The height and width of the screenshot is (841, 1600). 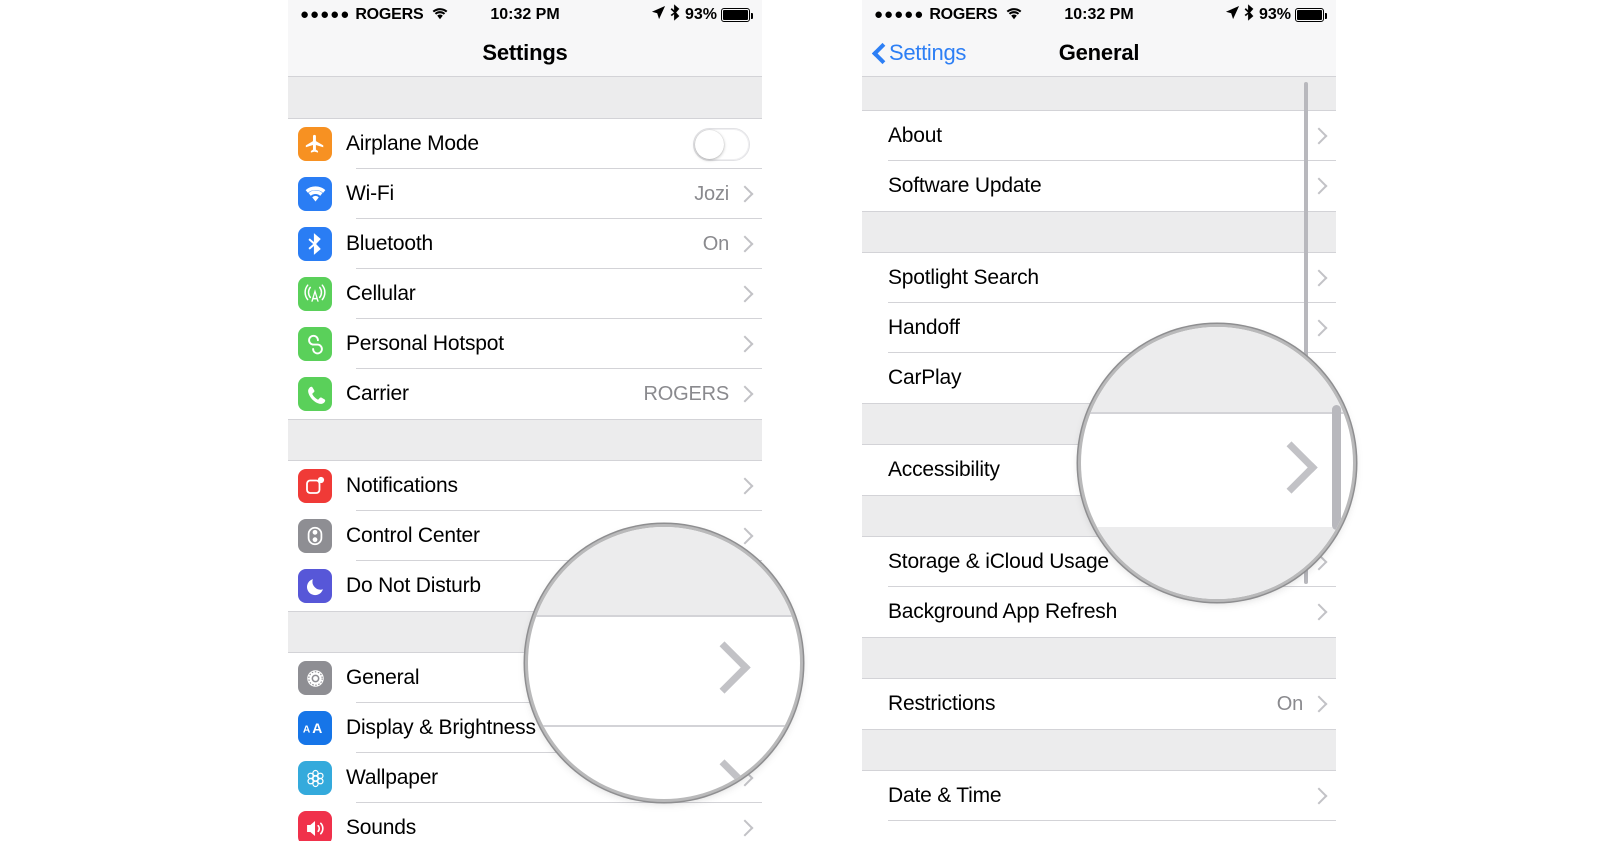 I want to click on back-button: Settings, so click(x=919, y=53).